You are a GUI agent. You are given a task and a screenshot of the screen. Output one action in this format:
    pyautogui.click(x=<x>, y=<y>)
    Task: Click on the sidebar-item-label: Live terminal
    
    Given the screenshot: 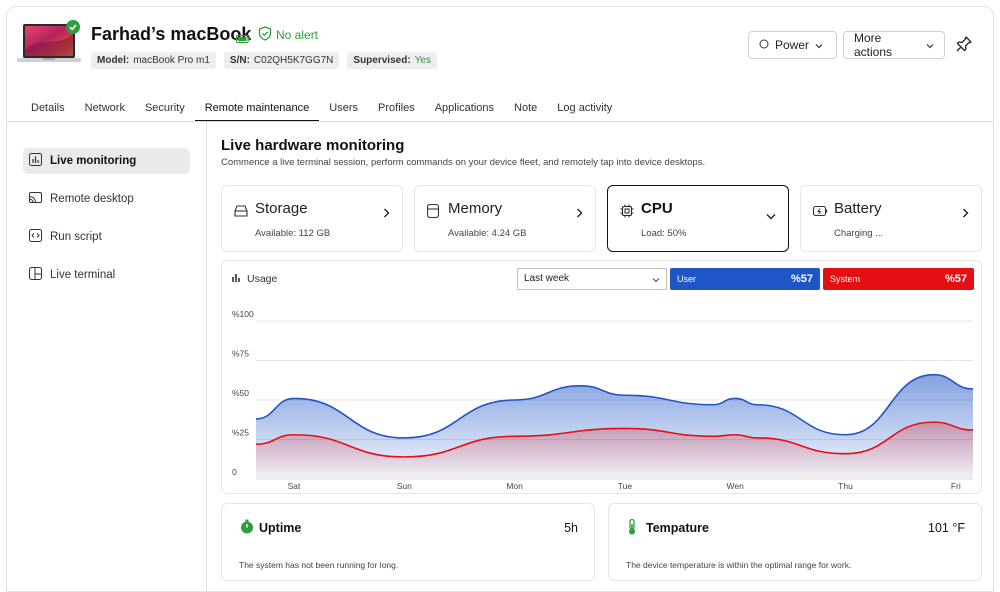 What is the action you would take?
    pyautogui.click(x=83, y=275)
    